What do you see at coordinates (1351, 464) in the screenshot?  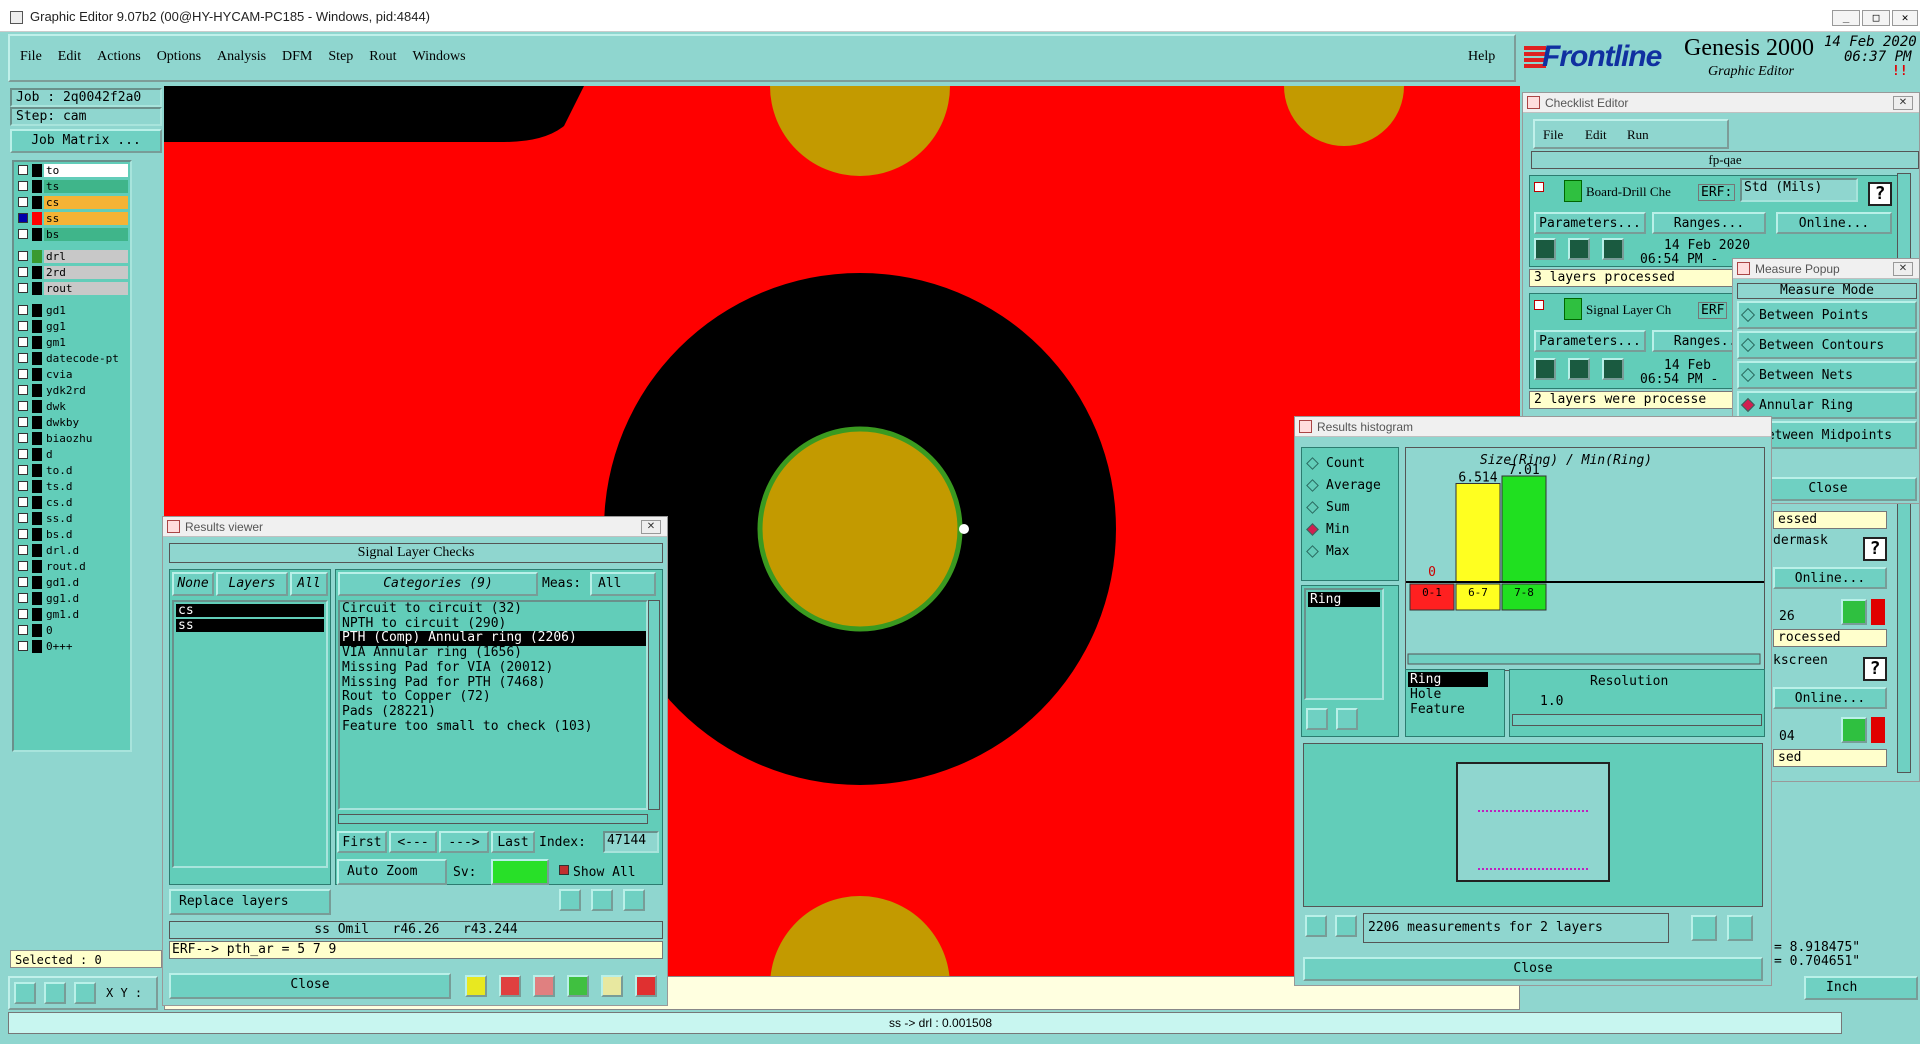 I see `stat-option-count: Count` at bounding box center [1351, 464].